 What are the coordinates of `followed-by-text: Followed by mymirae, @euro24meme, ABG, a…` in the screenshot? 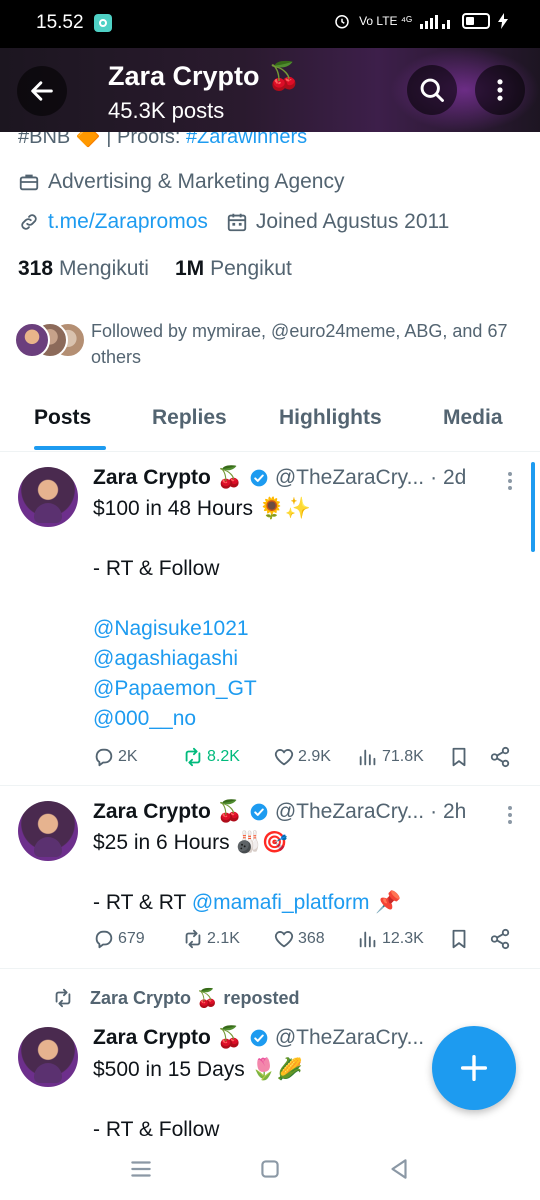 It's located at (299, 344).